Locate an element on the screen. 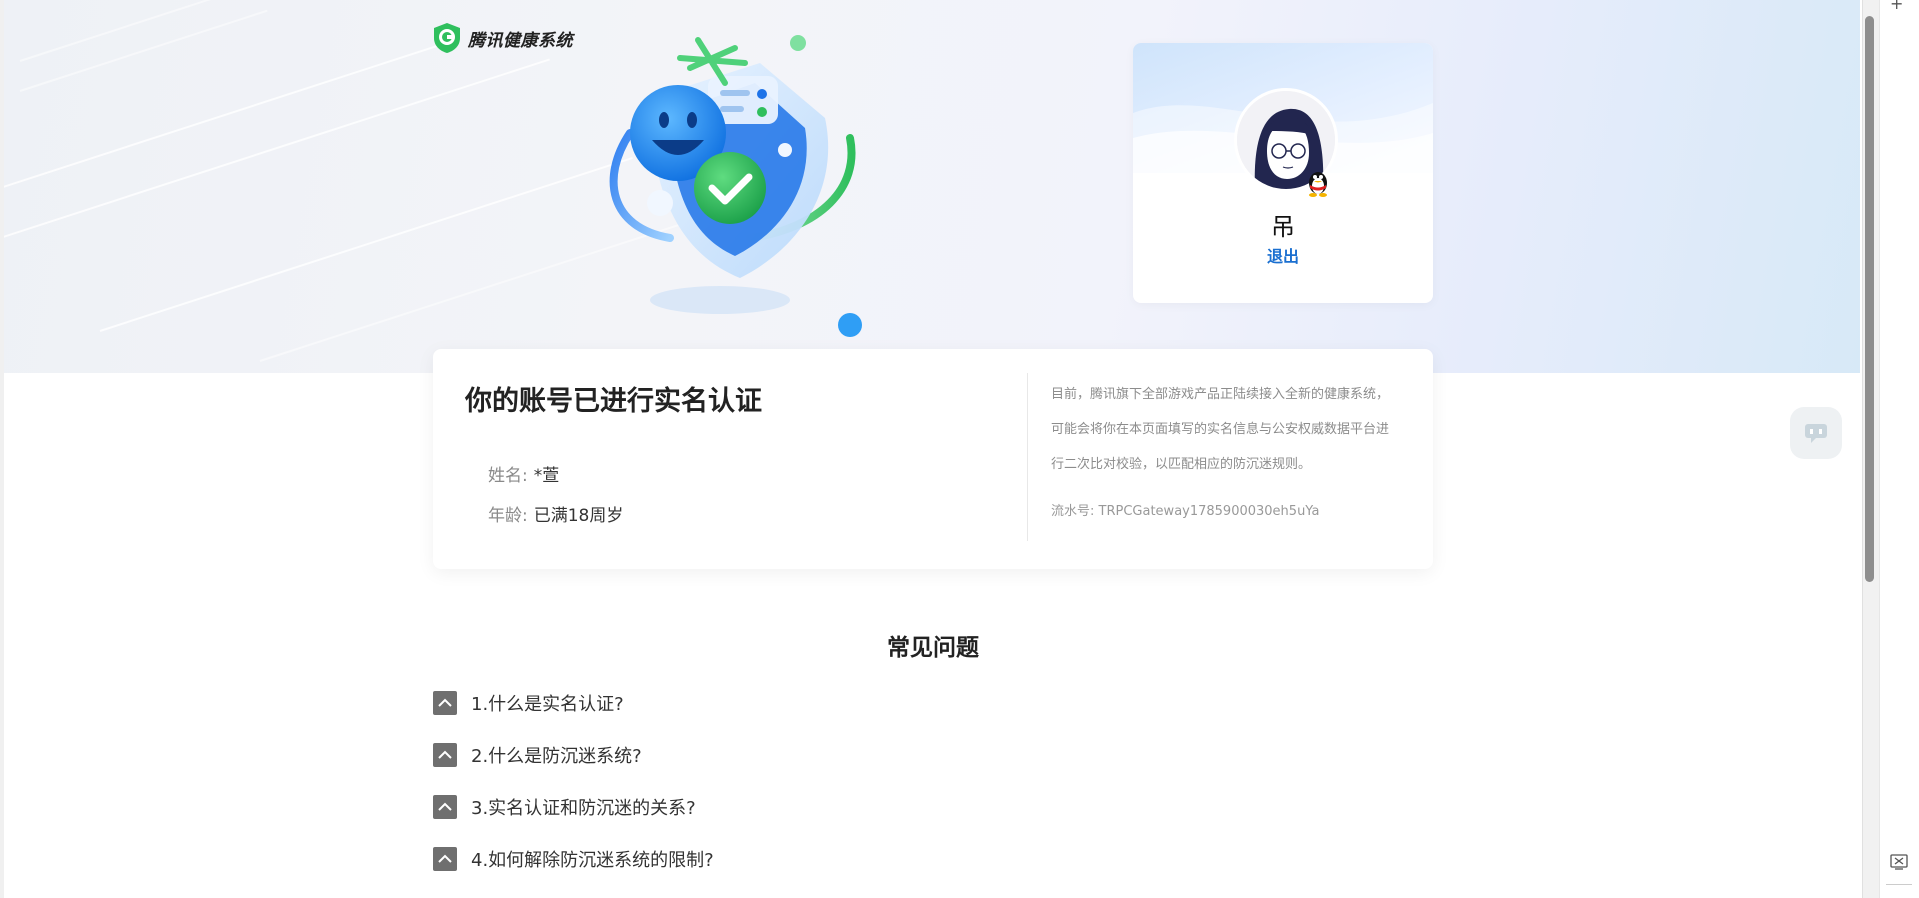 This screenshot has height=898, width=1919. serial-number: 流水号: TRPCGateway1785900030eh5uYa is located at coordinates (1185, 509).